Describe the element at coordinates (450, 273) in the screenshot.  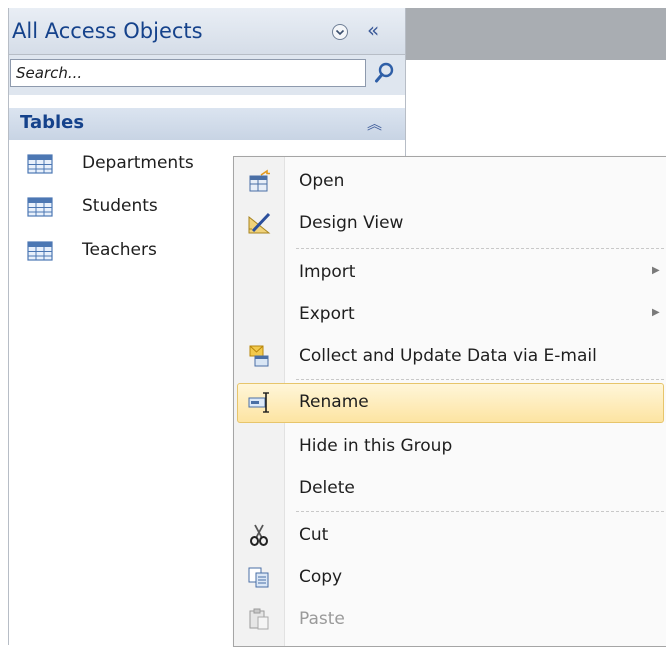
I see `menu-item-import: Import ▶` at that location.